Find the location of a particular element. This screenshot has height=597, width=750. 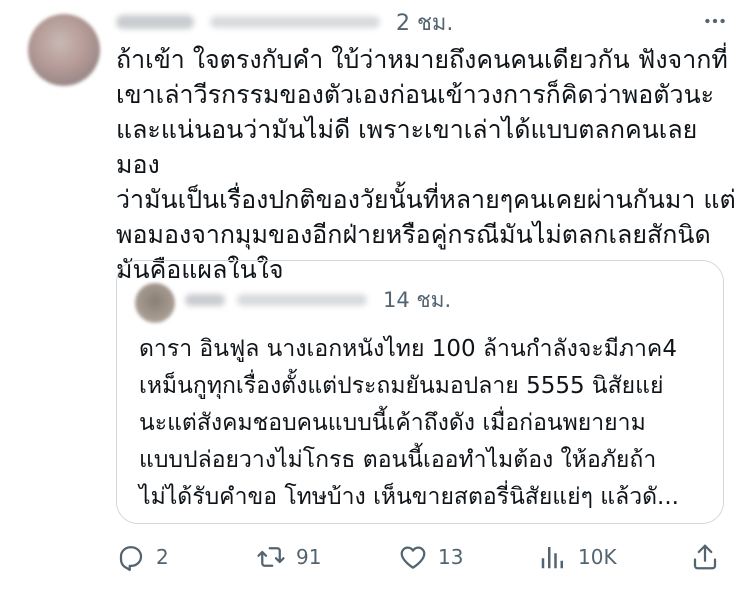

tweet-header: 2 ชม. is located at coordinates (284, 22).